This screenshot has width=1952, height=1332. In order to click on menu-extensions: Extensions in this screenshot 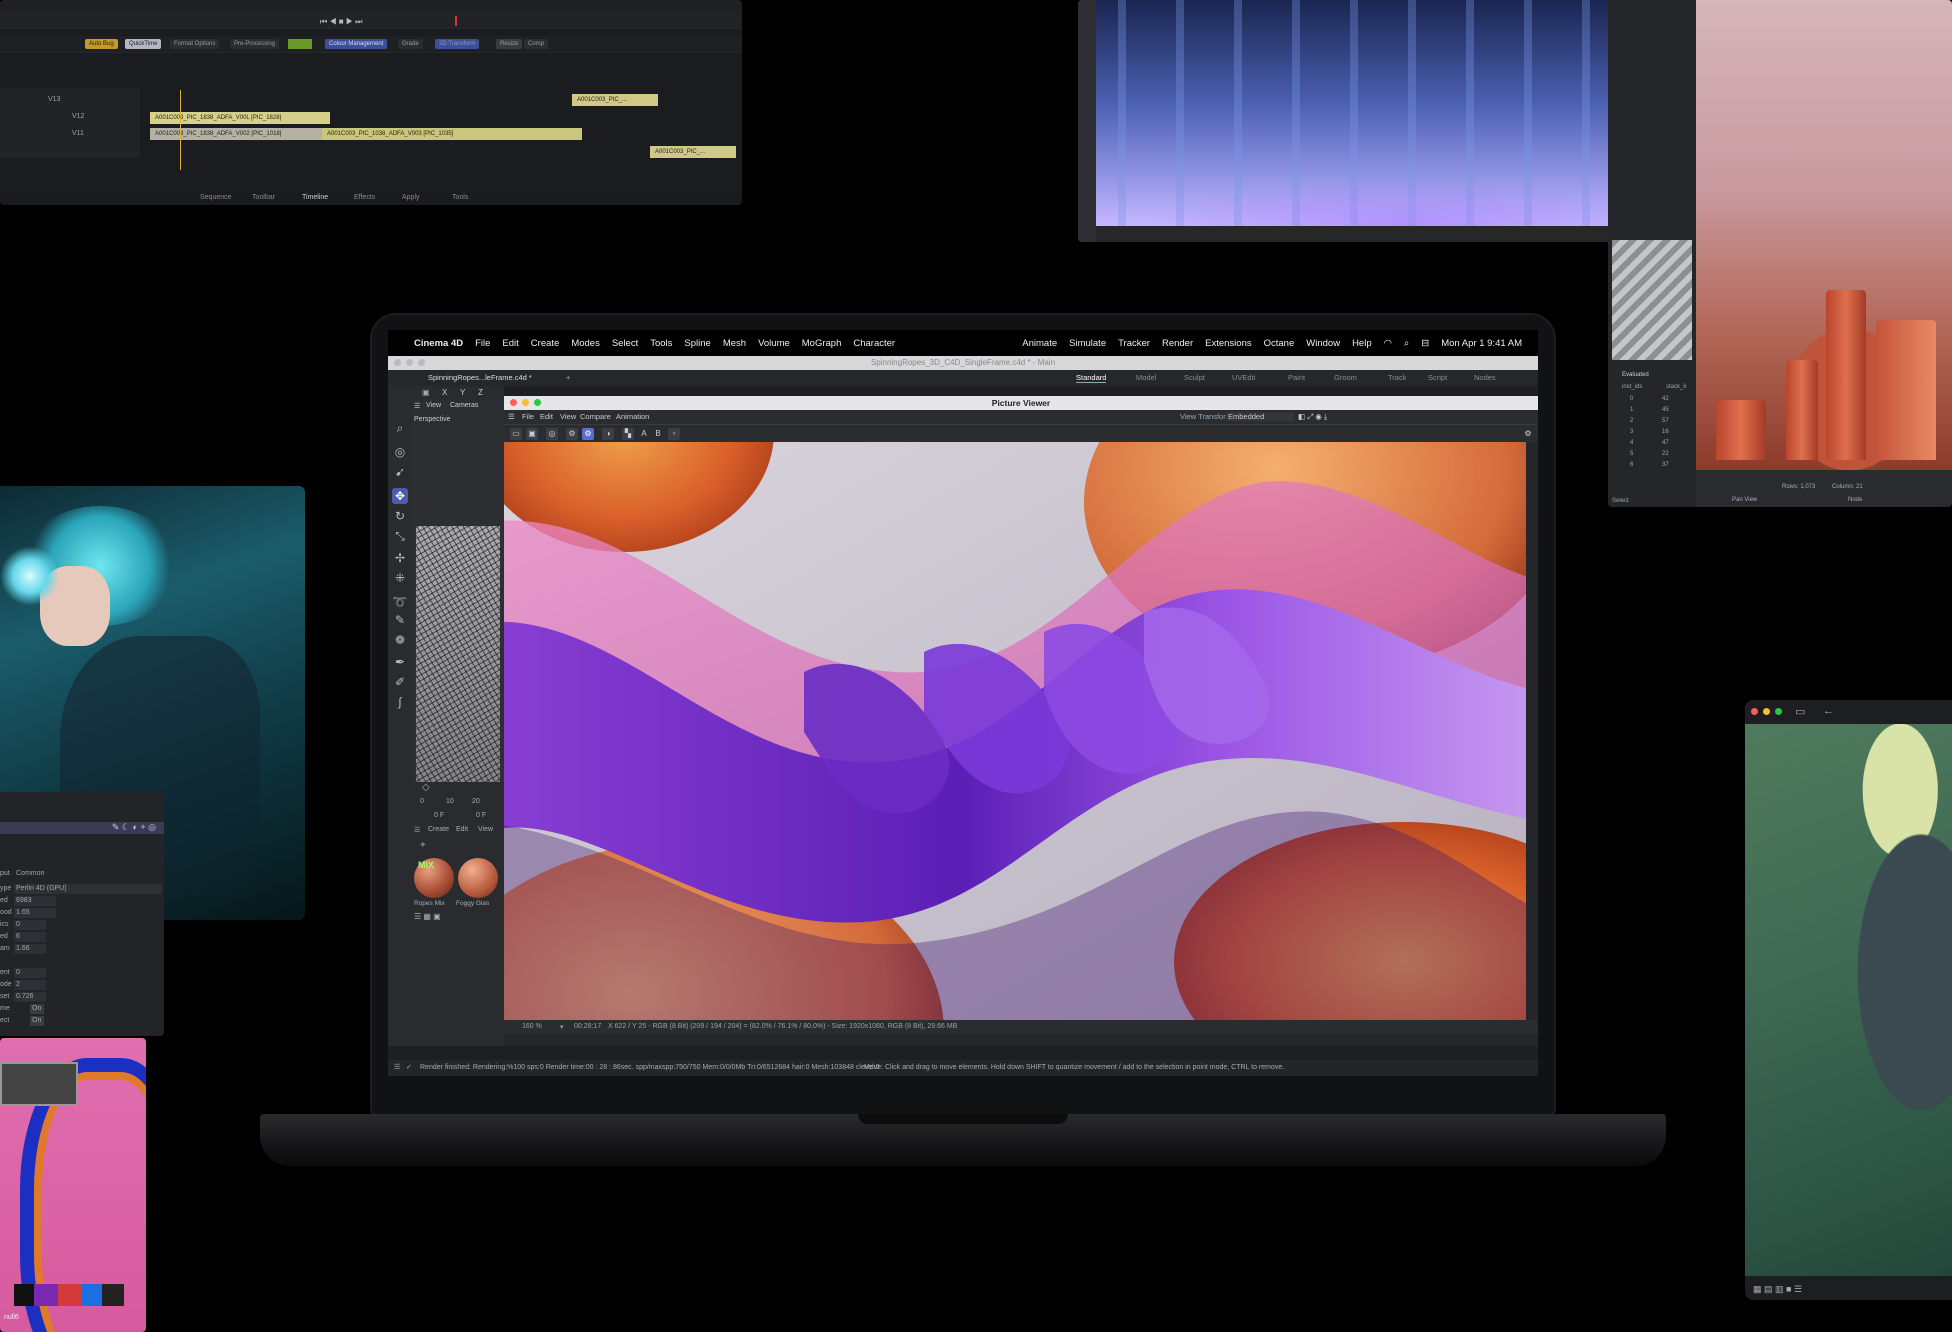, I will do `click(1228, 343)`.